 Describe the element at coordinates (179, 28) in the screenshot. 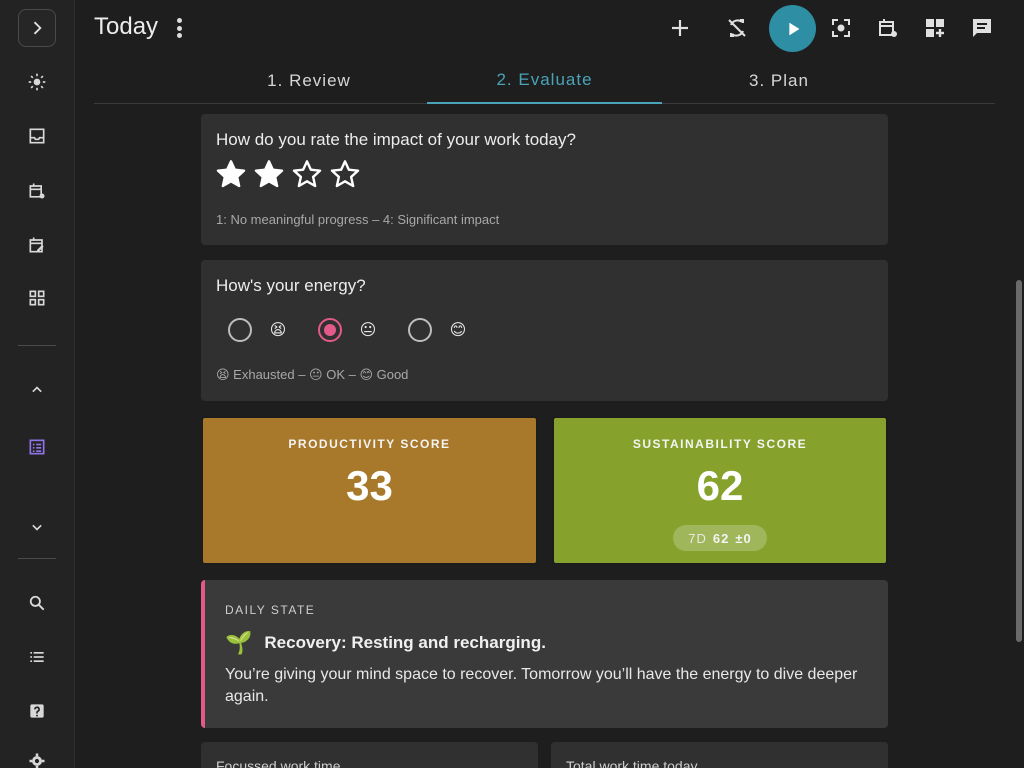

I see `more-menu-button` at that location.